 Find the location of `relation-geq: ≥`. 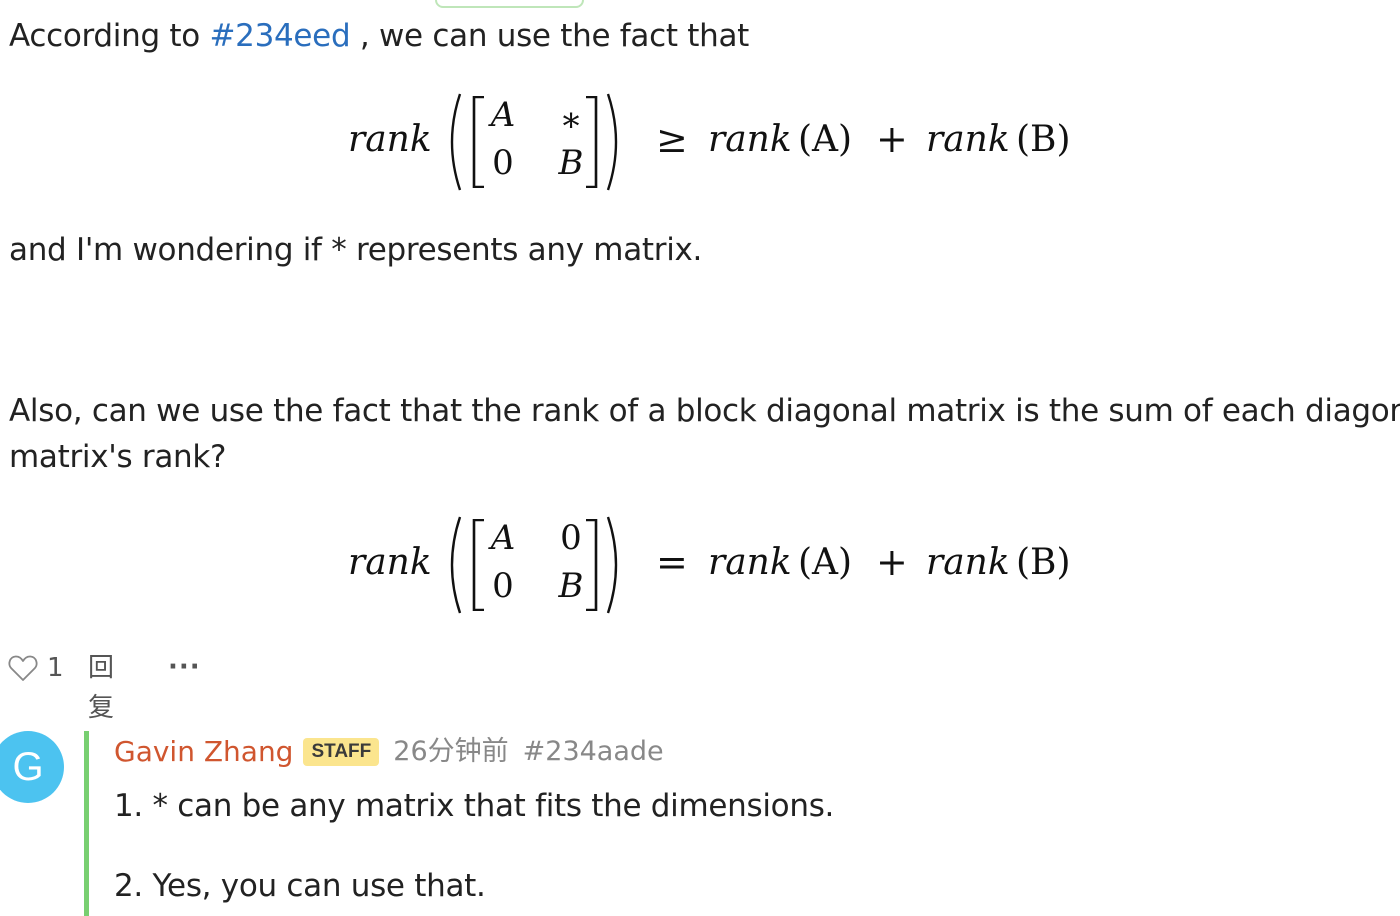

relation-geq: ≥ is located at coordinates (672, 139).